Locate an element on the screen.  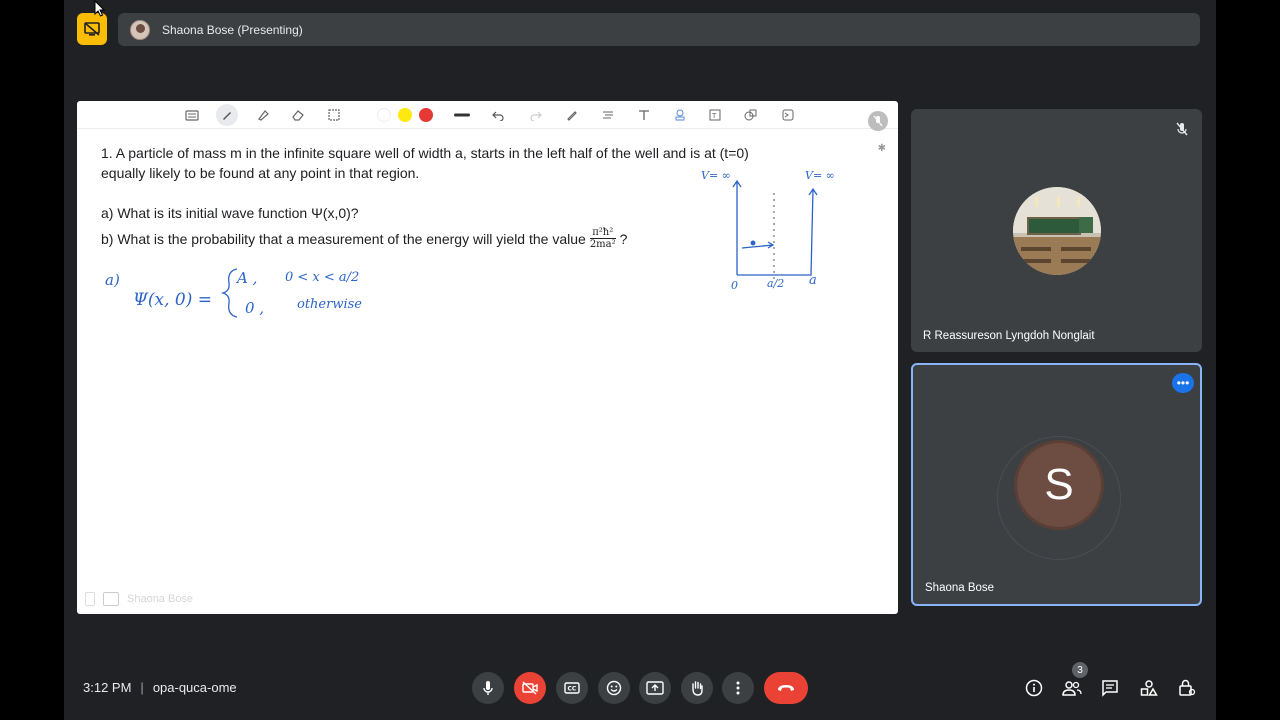
svg-text: CC is located at coordinates (572, 689).